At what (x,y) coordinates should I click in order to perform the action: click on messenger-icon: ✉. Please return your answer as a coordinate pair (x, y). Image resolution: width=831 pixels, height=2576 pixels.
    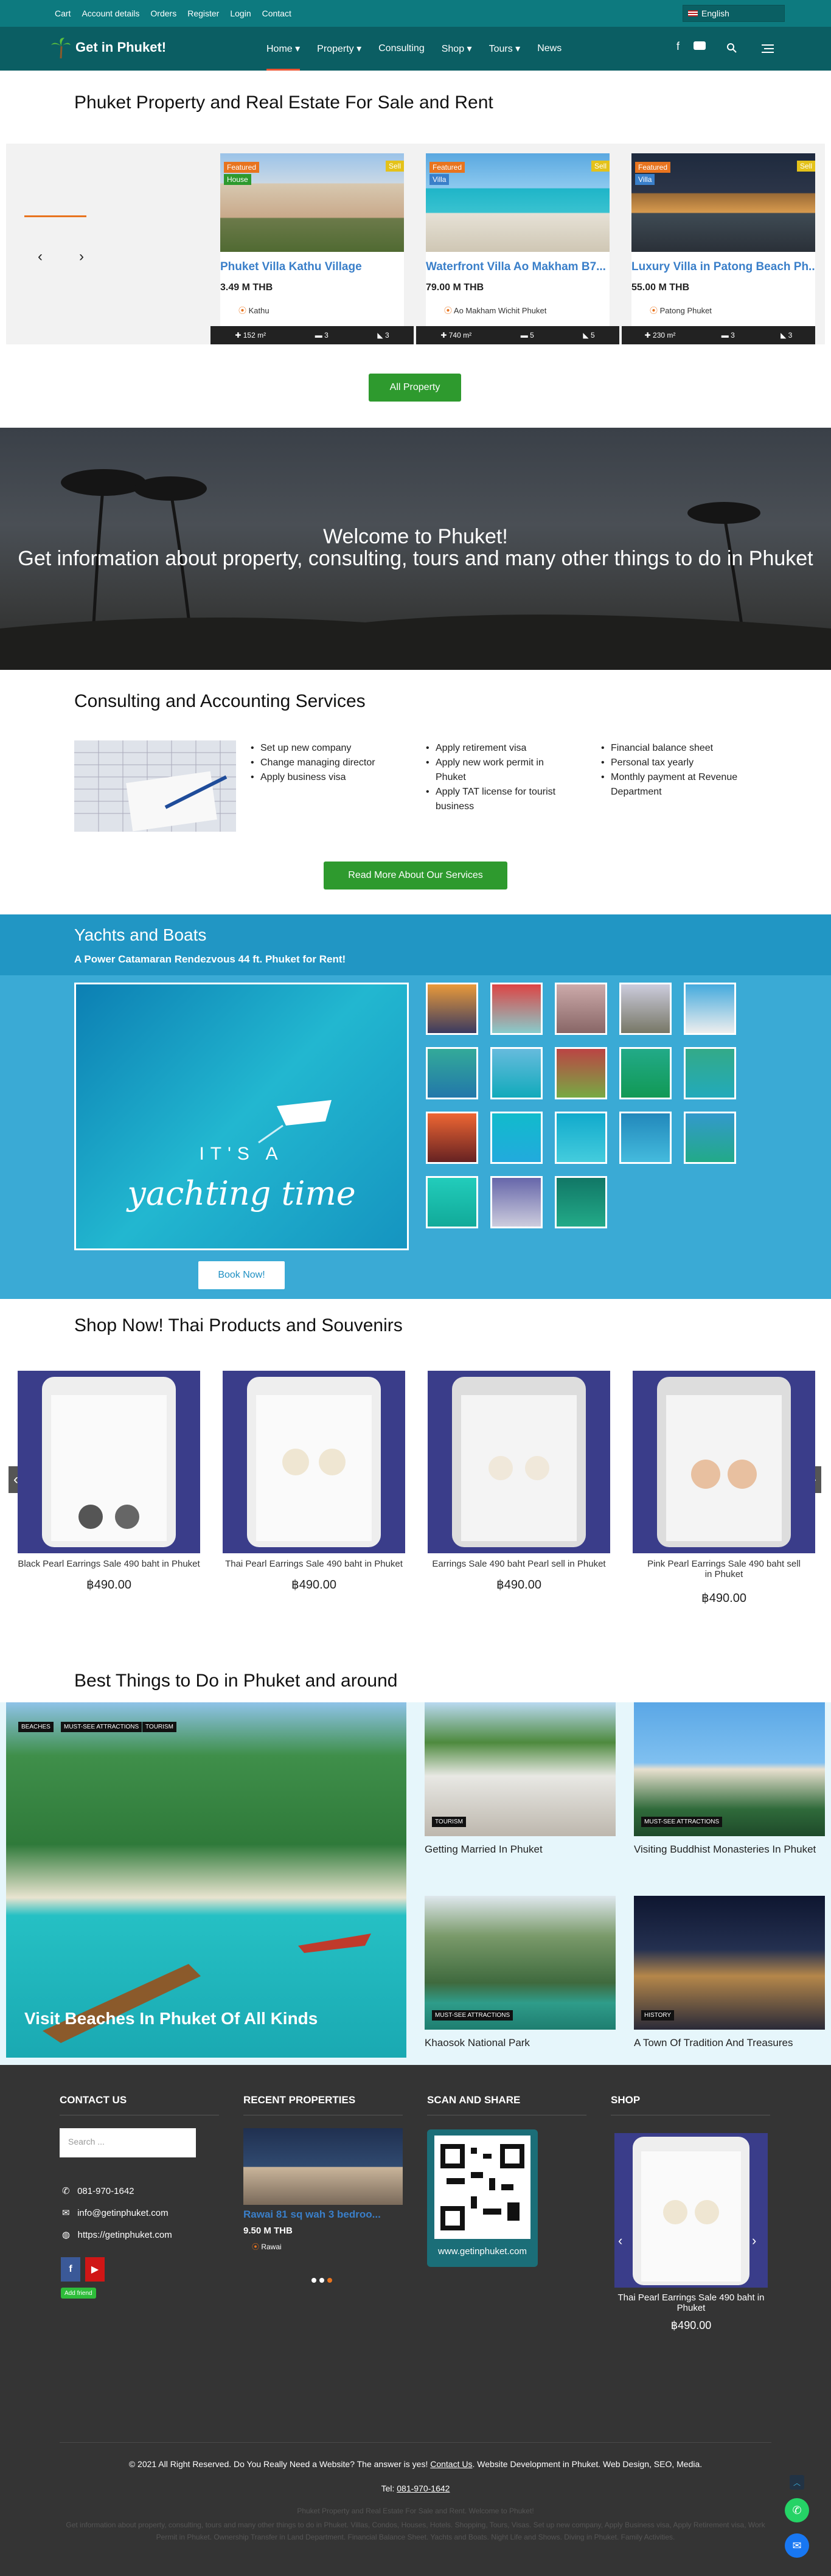
    Looking at the image, I should click on (797, 2545).